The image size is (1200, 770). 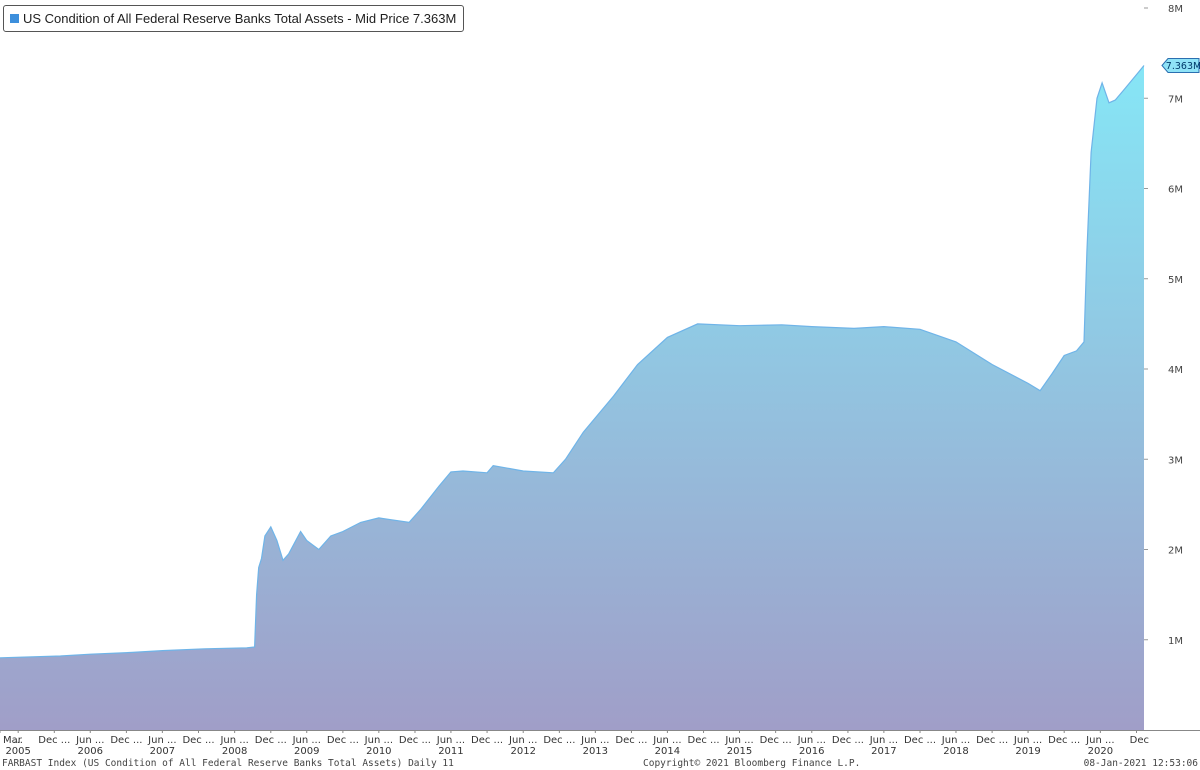 What do you see at coordinates (595, 751) in the screenshot?
I see `x-year-label: 2013` at bounding box center [595, 751].